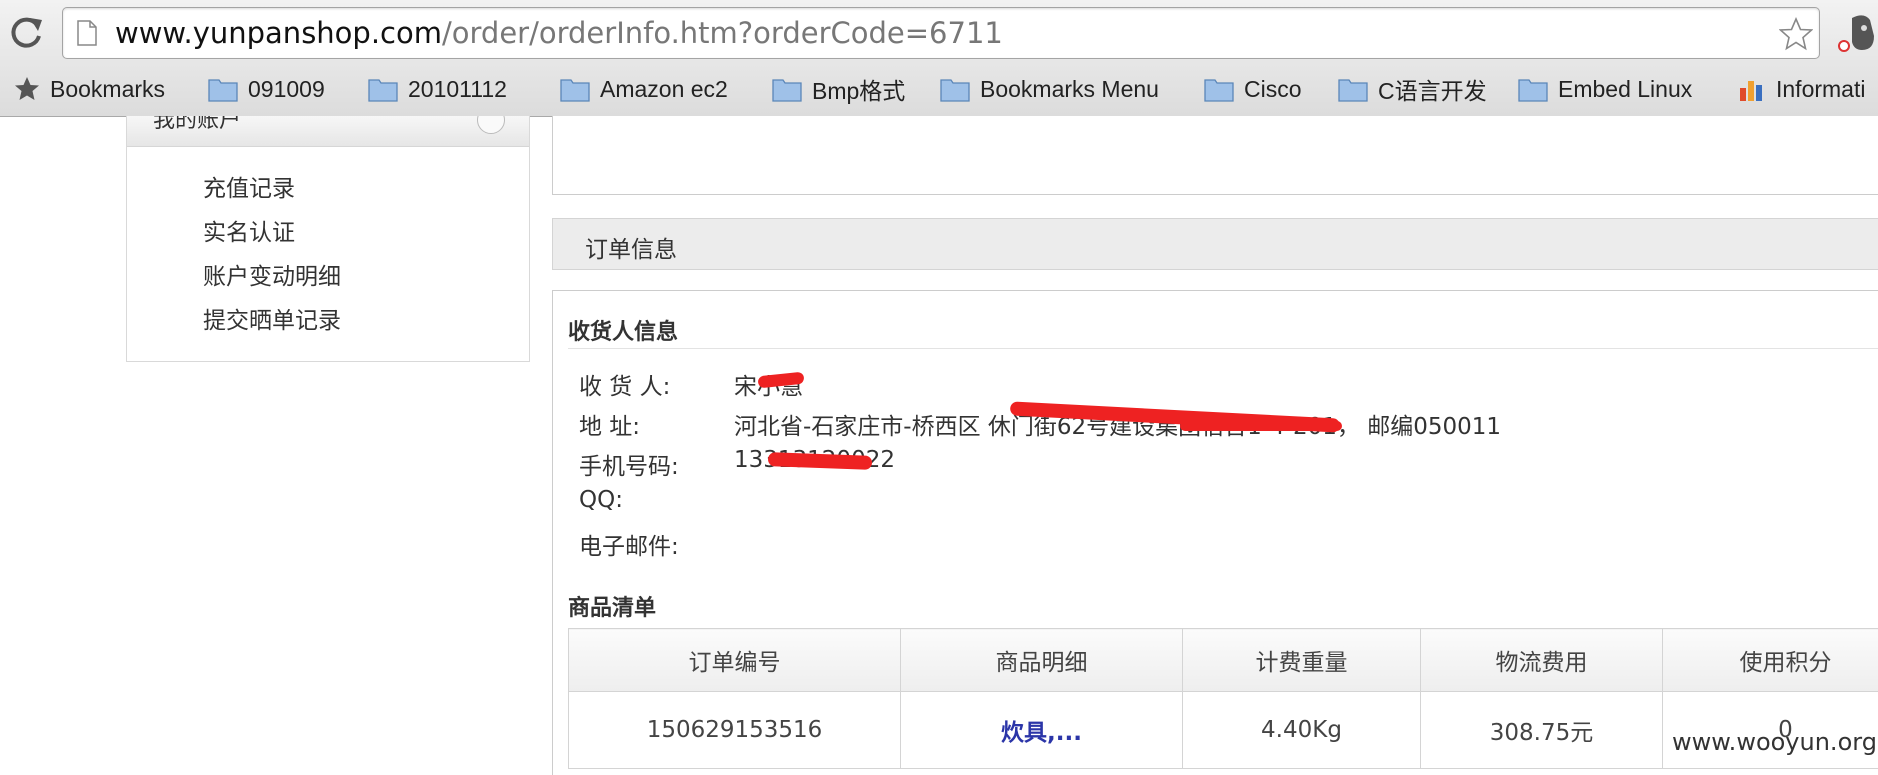 The height and width of the screenshot is (775, 1878). What do you see at coordinates (838, 89) in the screenshot?
I see `bookmark-folder-bmp: Bmp格式` at bounding box center [838, 89].